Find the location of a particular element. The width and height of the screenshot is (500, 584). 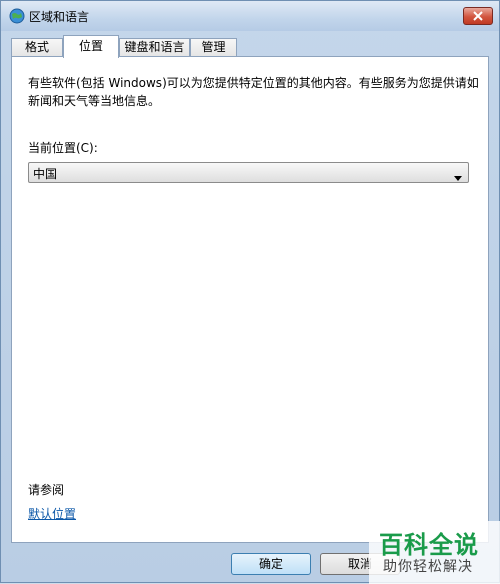

title-bar: 区域和语言 is located at coordinates (250, 16).